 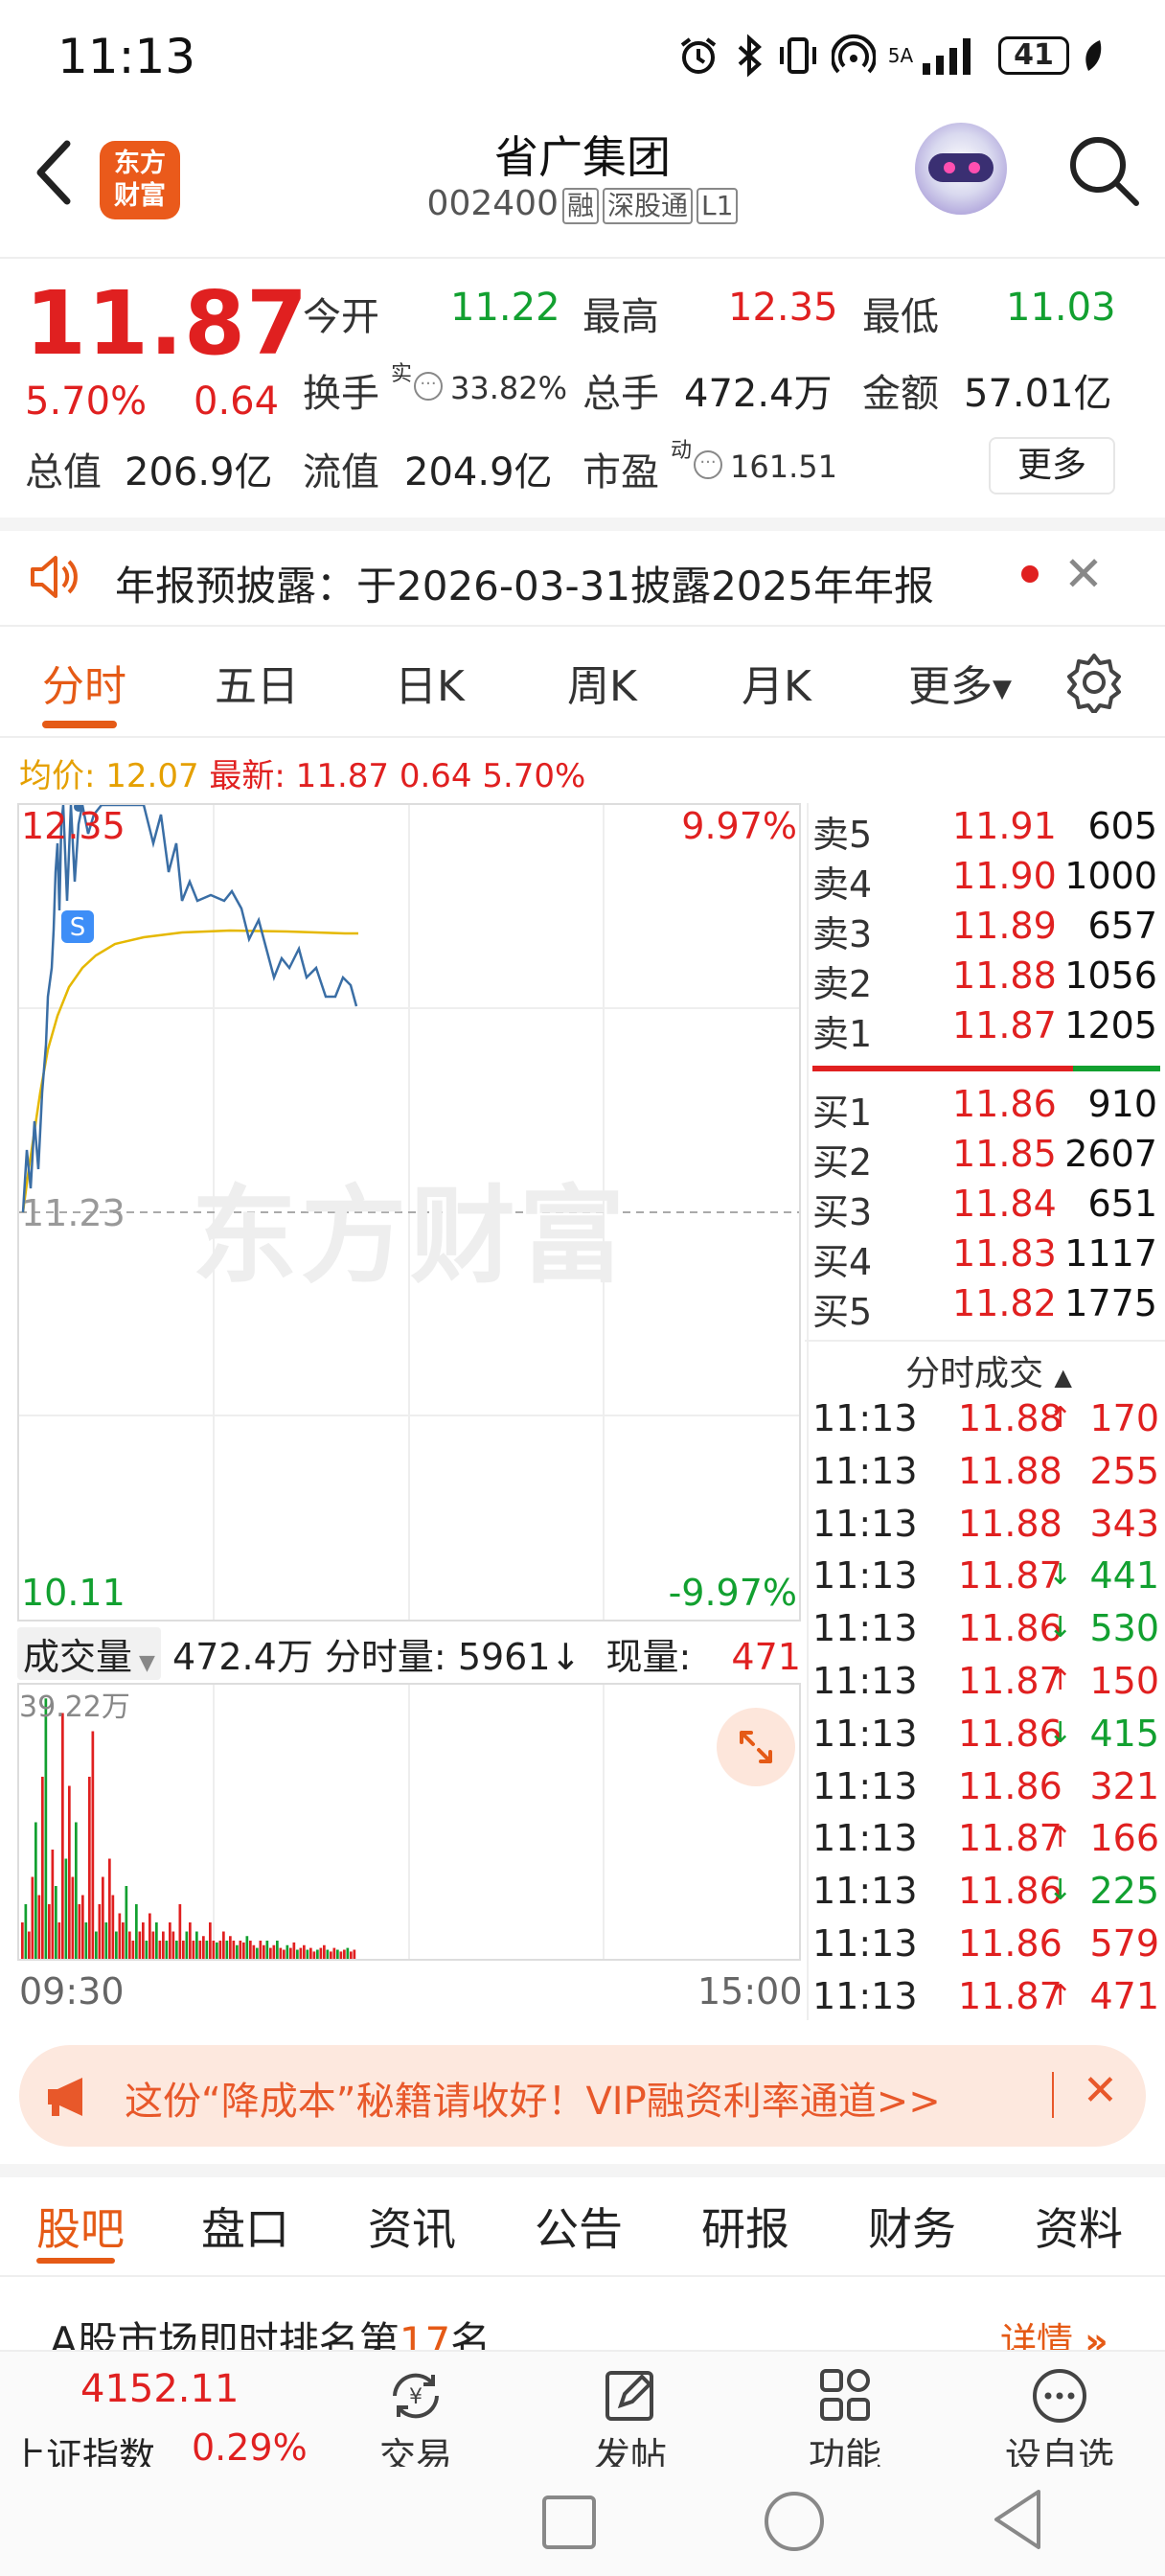 I want to click on tick-volume: 150, so click(x=1124, y=1681).